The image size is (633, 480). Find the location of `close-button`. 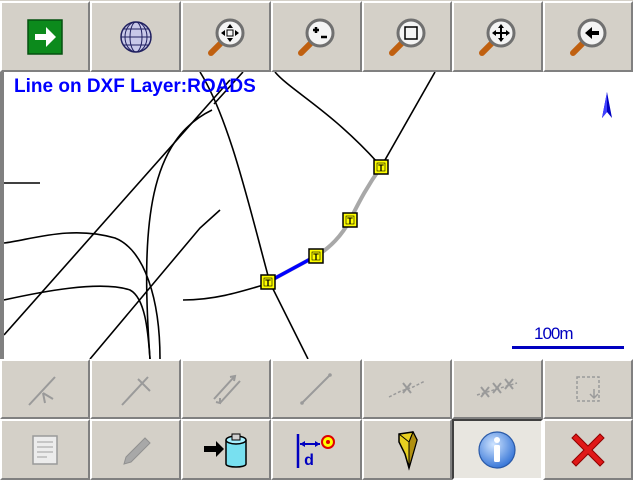

close-button is located at coordinates (587, 449).